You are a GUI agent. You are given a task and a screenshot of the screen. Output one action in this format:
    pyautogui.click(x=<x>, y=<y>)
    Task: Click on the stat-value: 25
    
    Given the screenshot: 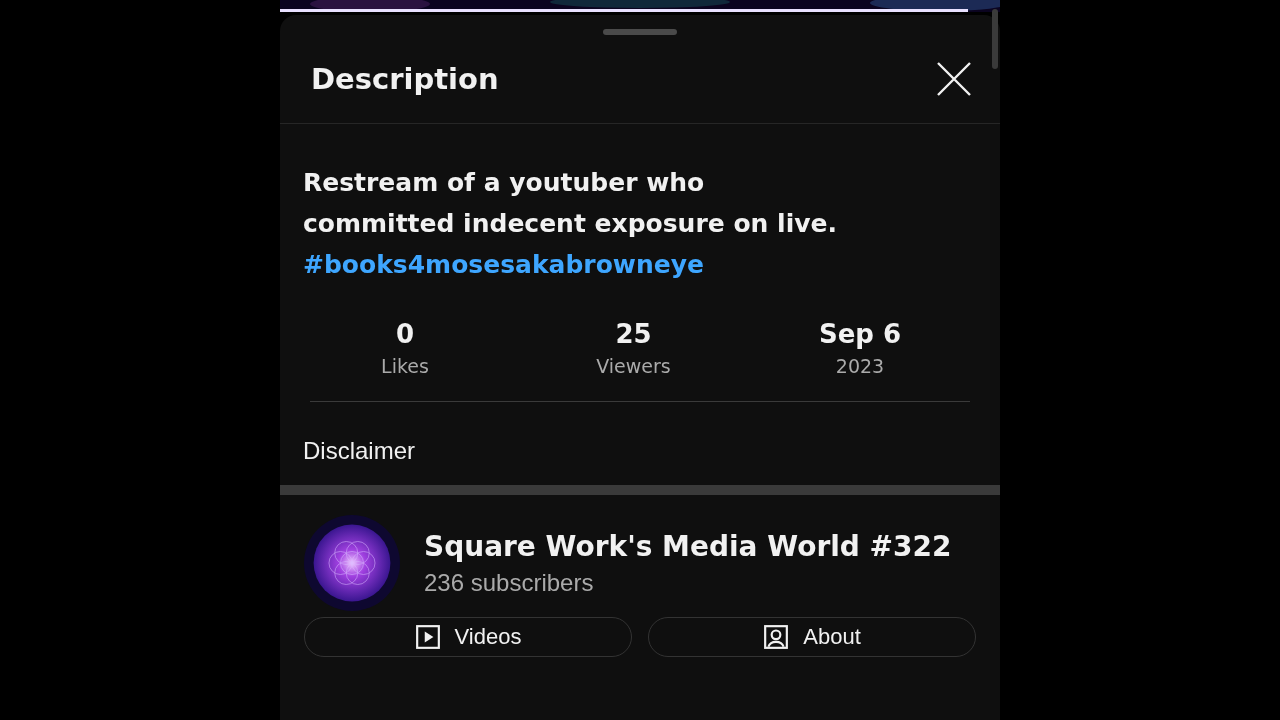 What is the action you would take?
    pyautogui.click(x=633, y=334)
    